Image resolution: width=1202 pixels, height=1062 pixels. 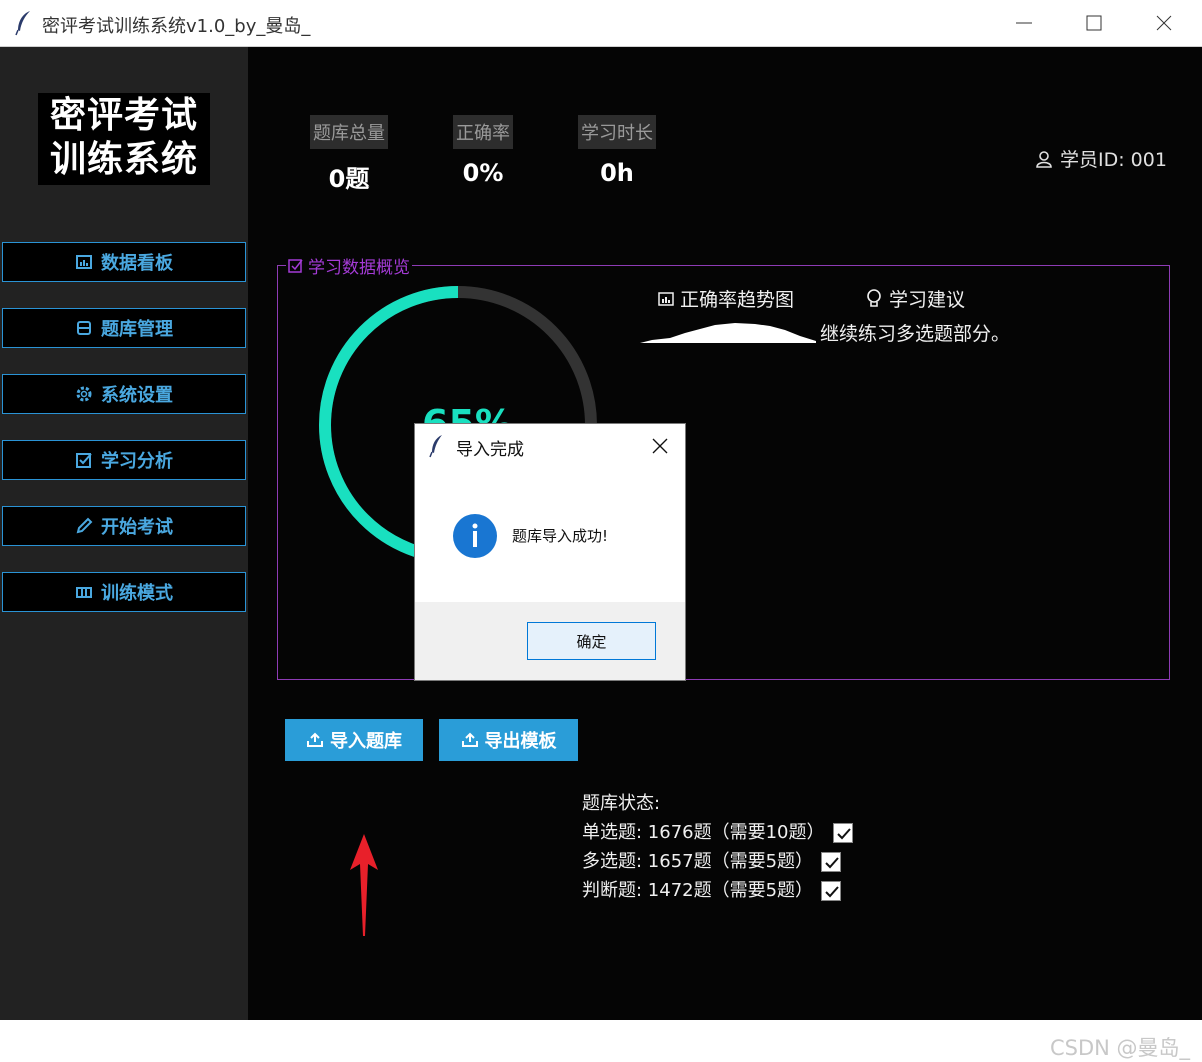 What do you see at coordinates (176, 26) in the screenshot?
I see `window-title: 密评考试训练系统v1.0_by_曼岛_` at bounding box center [176, 26].